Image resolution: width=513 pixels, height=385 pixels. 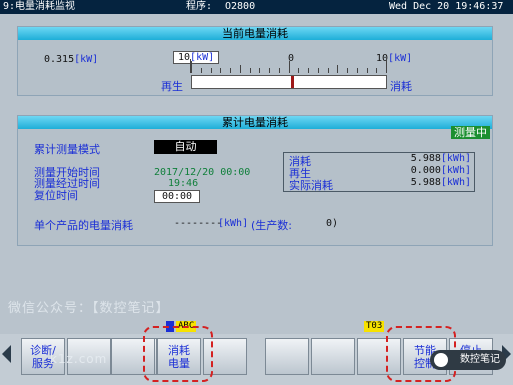 What do you see at coordinates (177, 196) in the screenshot?
I see `reset-time-input: 00:00` at bounding box center [177, 196].